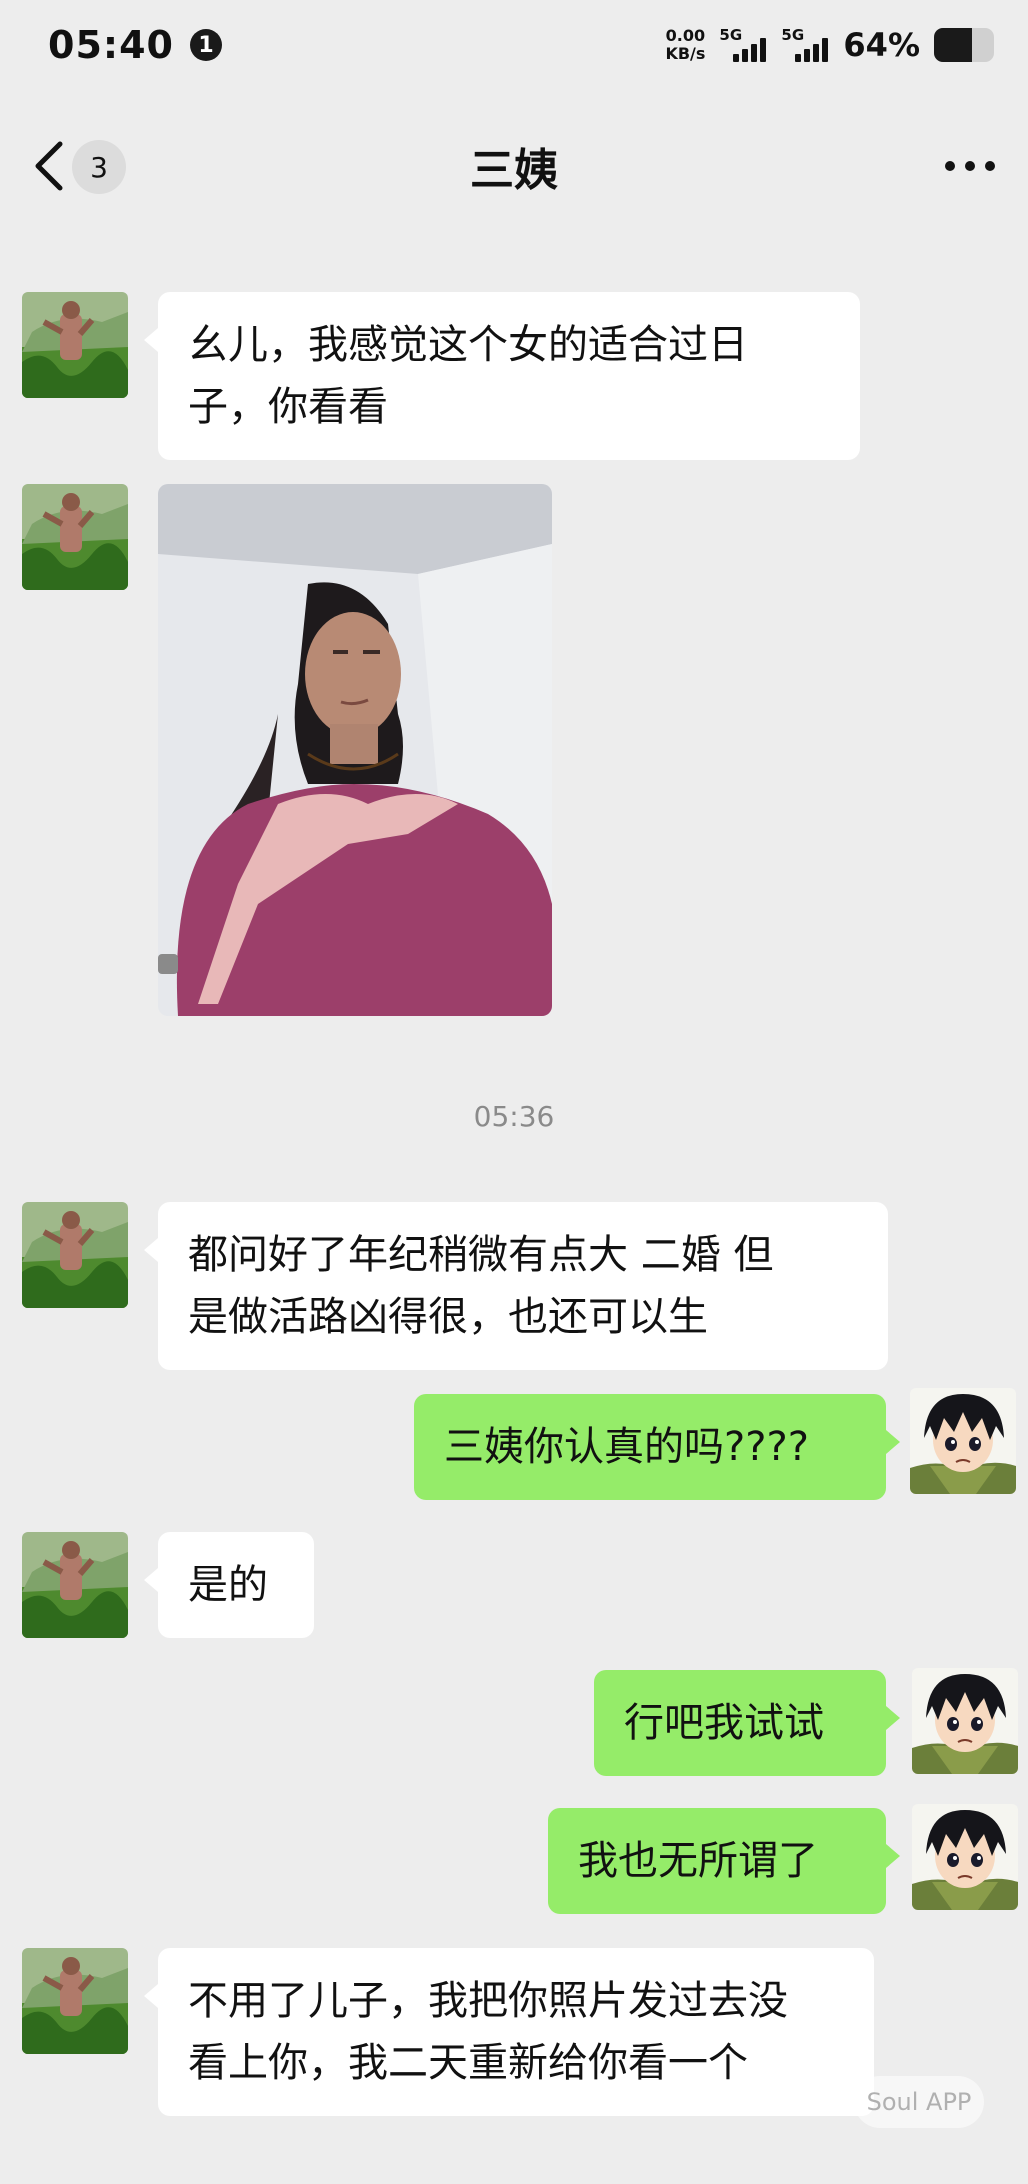 This screenshot has width=1028, height=2184. What do you see at coordinates (355, 750) in the screenshot?
I see `shared-photo` at bounding box center [355, 750].